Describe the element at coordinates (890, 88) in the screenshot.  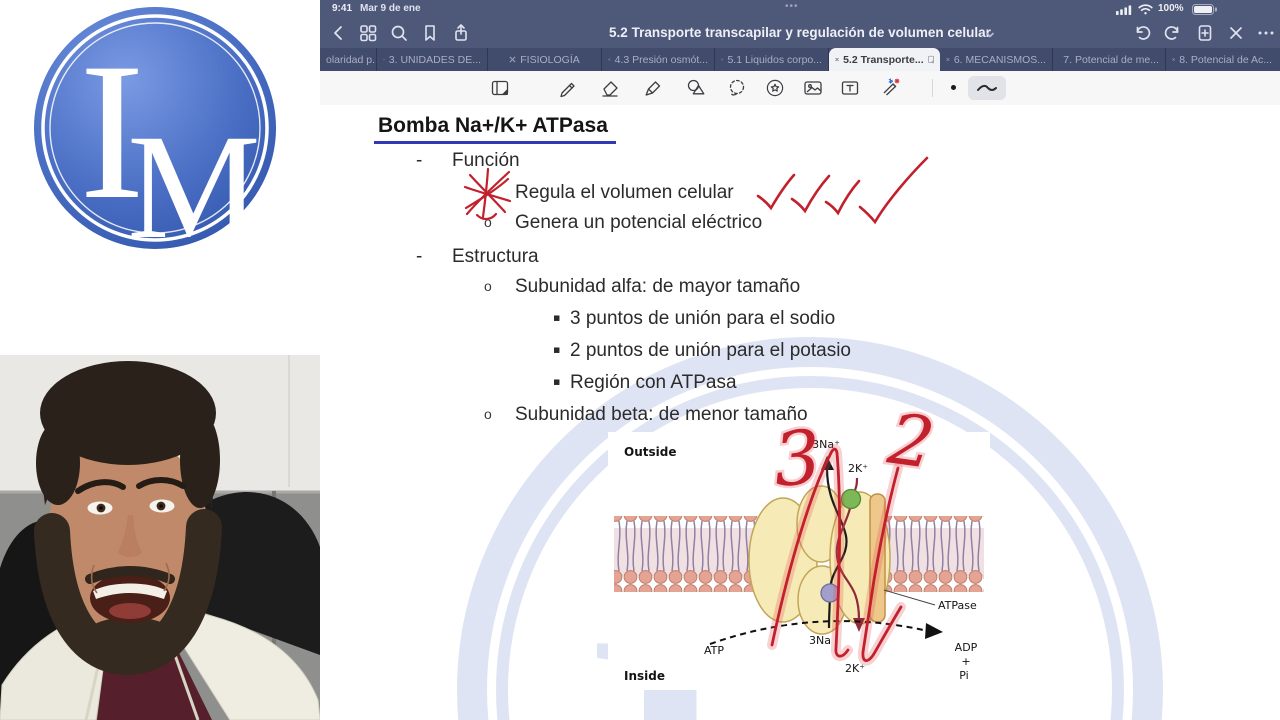
I see `smart-pen-icon` at that location.